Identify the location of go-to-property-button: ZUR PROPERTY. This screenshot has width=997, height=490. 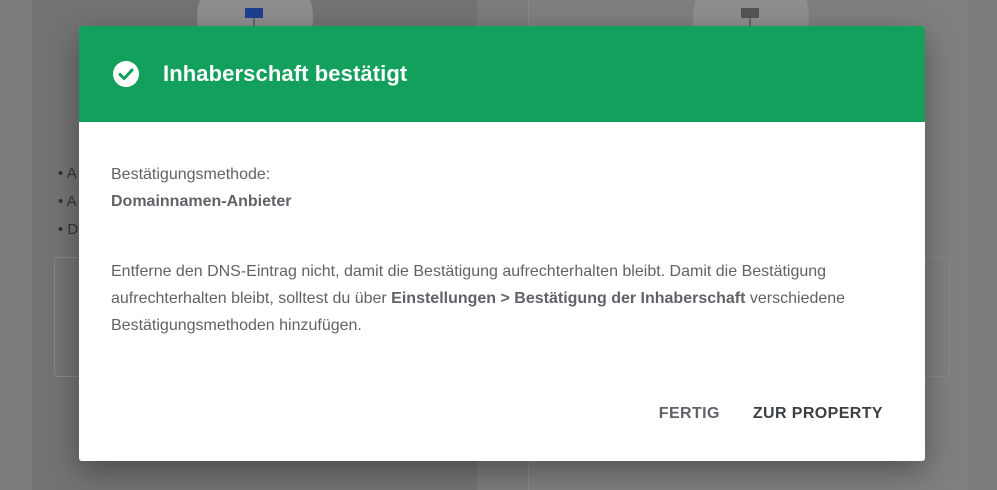
(818, 414).